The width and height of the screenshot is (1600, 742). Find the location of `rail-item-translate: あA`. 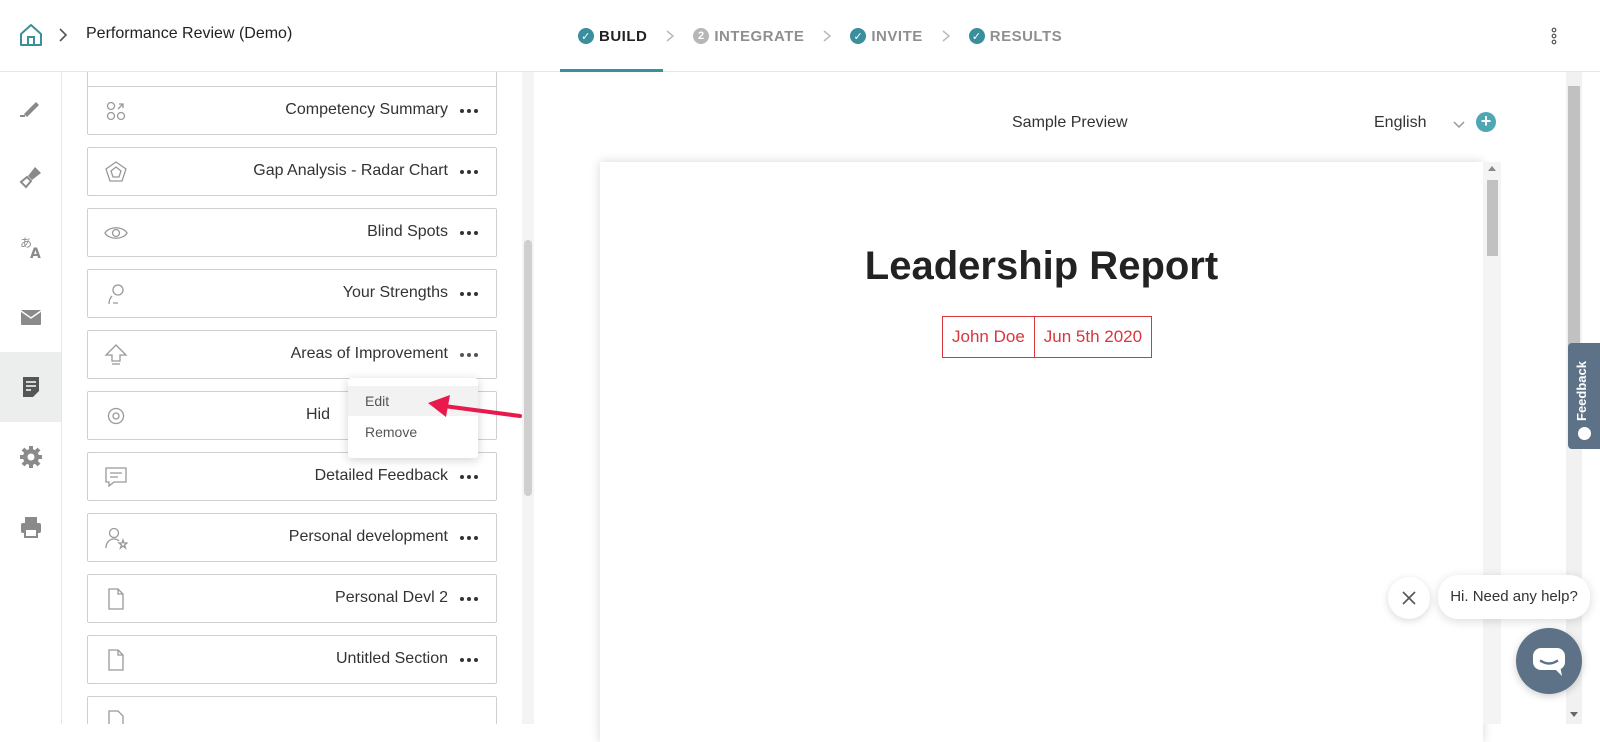

rail-item-translate: あA is located at coordinates (30, 247).